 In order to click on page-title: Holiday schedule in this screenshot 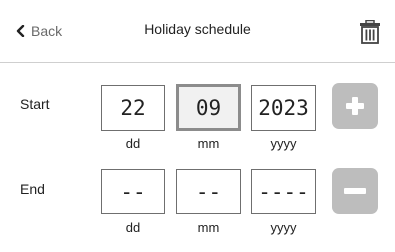, I will do `click(197, 29)`.